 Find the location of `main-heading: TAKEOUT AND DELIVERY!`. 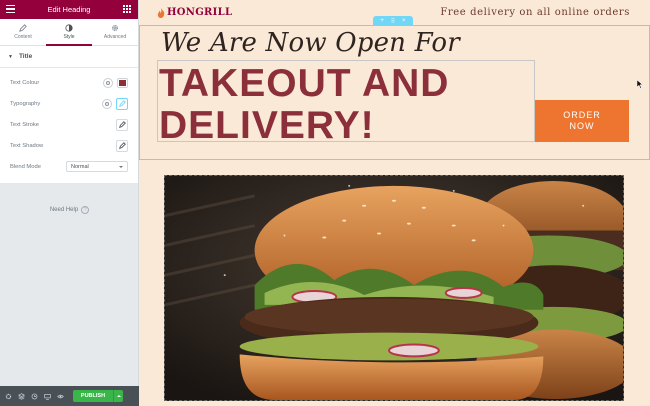

main-heading: TAKEOUT AND DELIVERY! is located at coordinates (349, 105).